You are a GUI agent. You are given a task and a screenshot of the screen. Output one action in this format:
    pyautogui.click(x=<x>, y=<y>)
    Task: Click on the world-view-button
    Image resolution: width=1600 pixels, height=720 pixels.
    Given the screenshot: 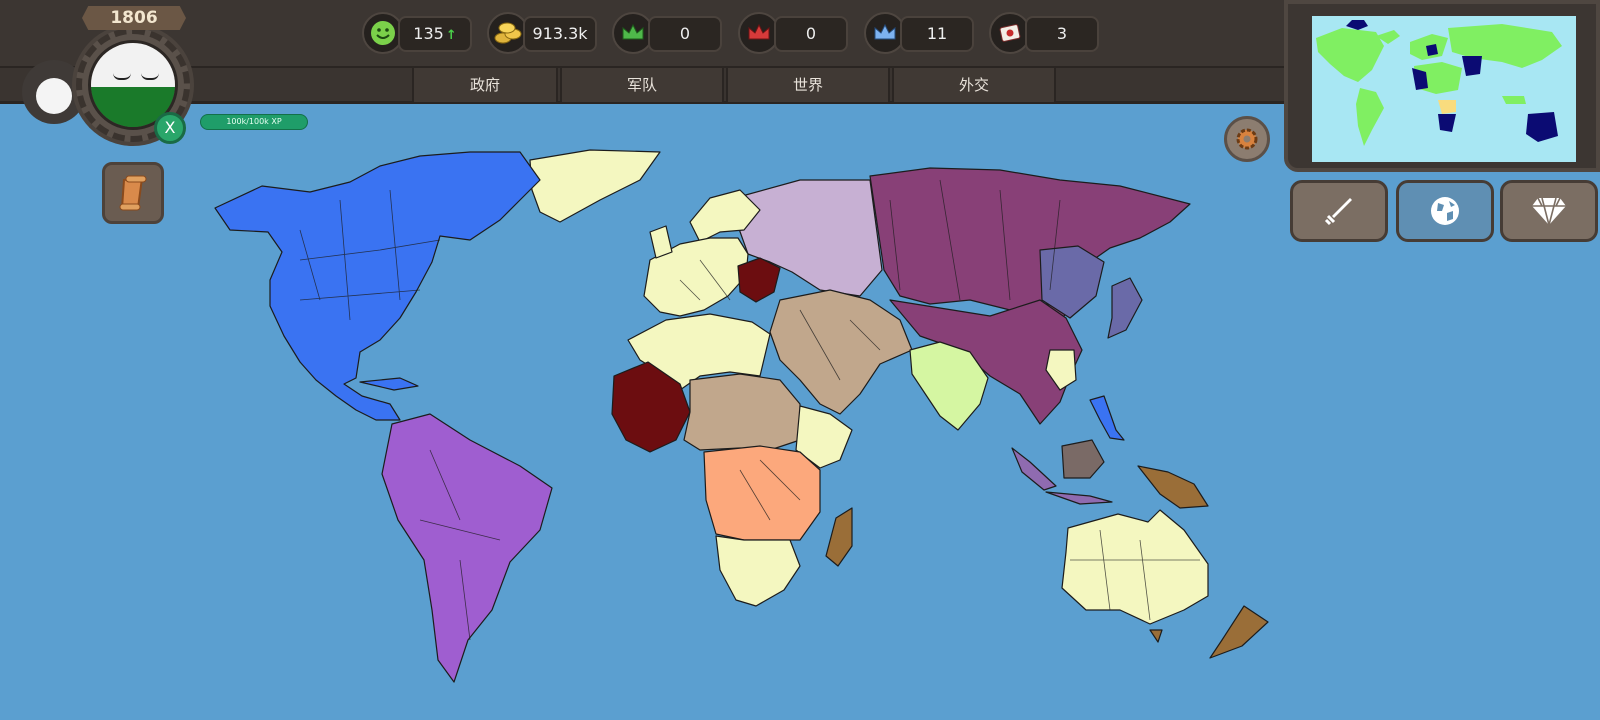 What is the action you would take?
    pyautogui.click(x=1445, y=211)
    